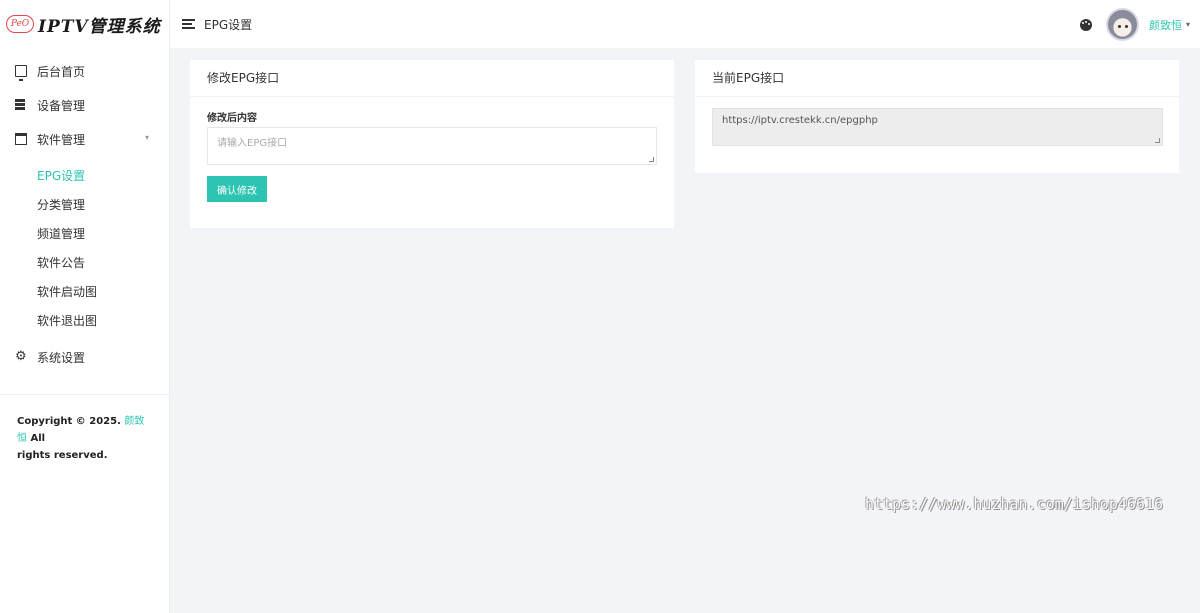  I want to click on username-menu: 颜致恒, so click(1165, 25).